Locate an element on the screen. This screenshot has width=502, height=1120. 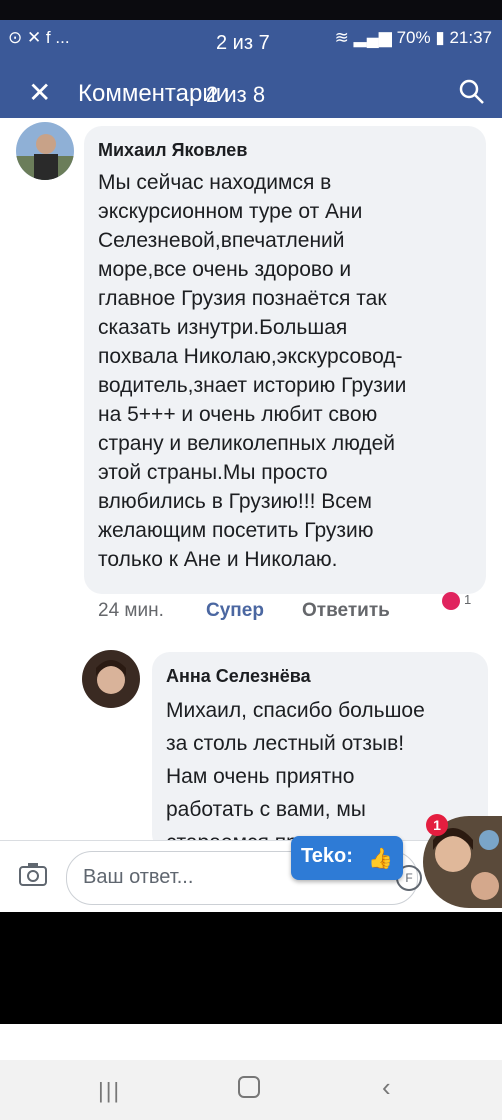
recent-apps-icon: ||| is located at coordinates (109, 1091).